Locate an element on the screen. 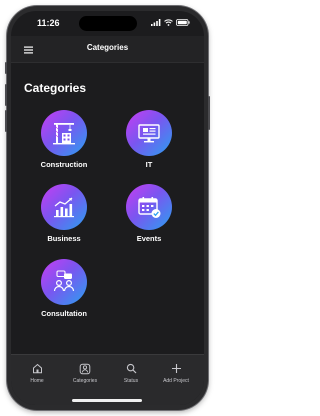 The height and width of the screenshot is (416, 320). status-bar: 11:26 is located at coordinates (107, 22).